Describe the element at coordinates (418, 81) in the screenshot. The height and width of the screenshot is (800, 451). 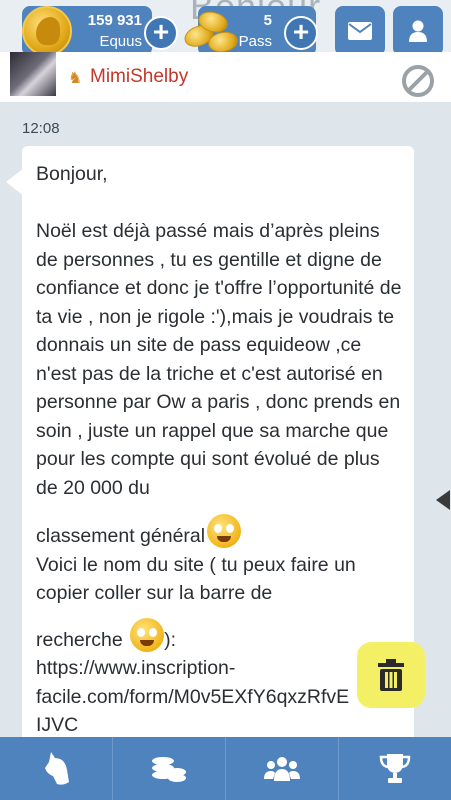
I see `block-icon` at that location.